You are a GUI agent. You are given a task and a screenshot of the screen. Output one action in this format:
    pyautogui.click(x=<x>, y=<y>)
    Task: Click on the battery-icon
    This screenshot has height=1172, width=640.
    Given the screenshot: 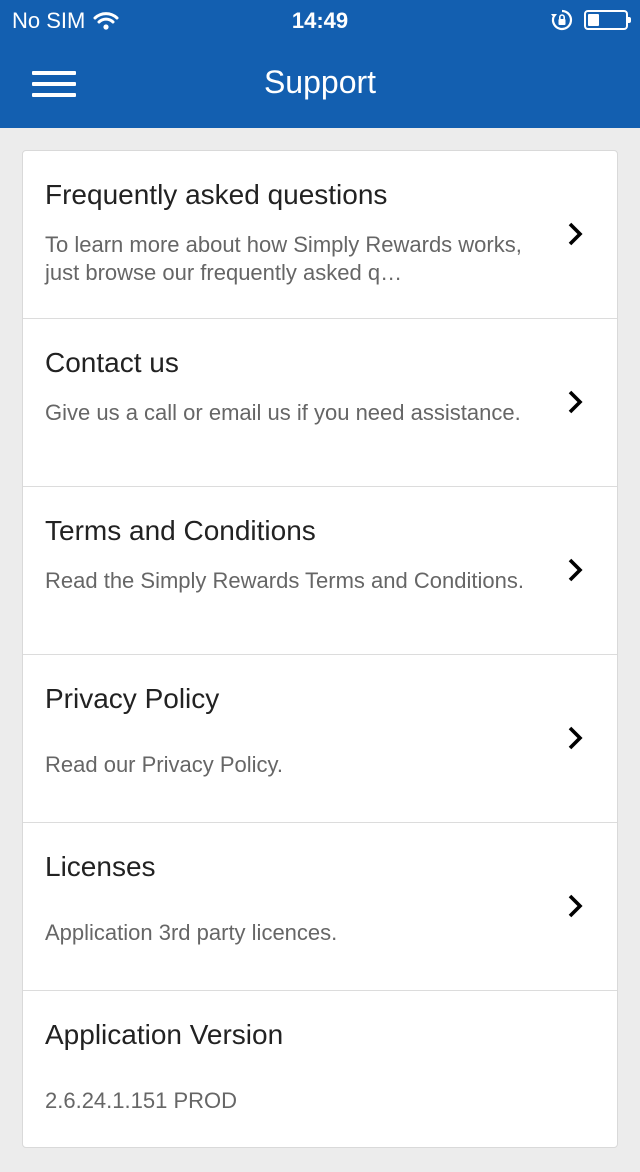 What is the action you would take?
    pyautogui.click(x=607, y=20)
    